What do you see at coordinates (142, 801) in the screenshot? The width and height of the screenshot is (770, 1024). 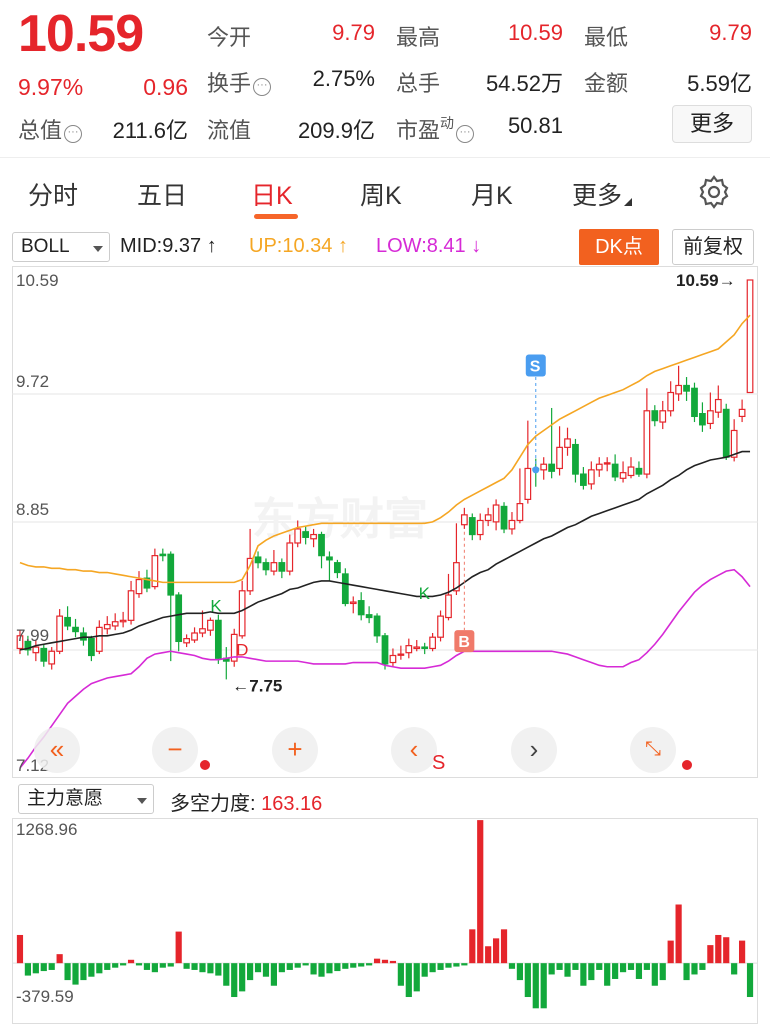 I see `dropdown-caret-icon` at bounding box center [142, 801].